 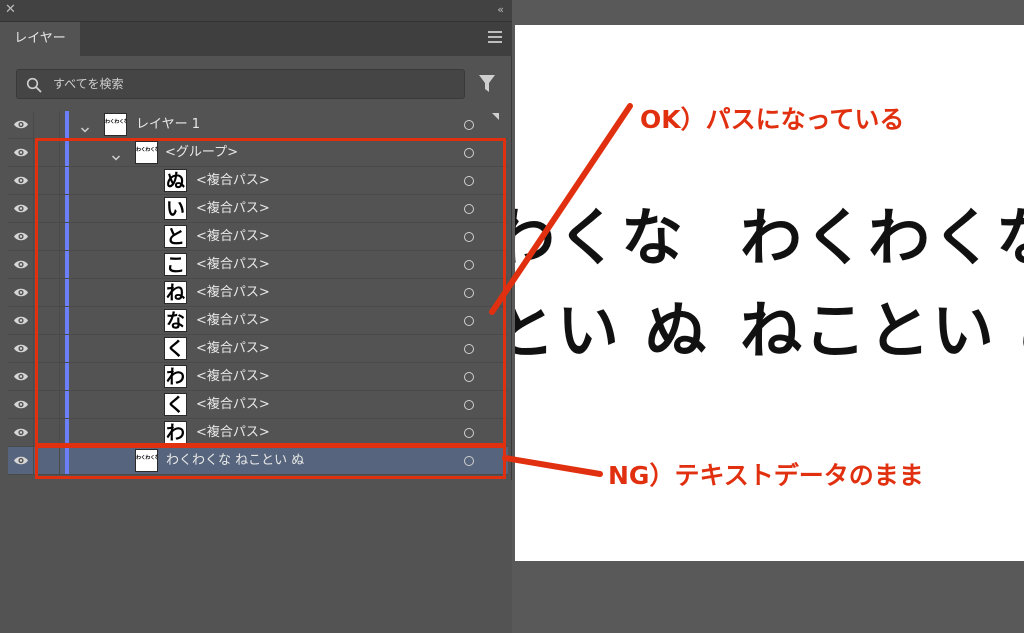 I want to click on selection-indicator-icon, so click(x=495, y=116).